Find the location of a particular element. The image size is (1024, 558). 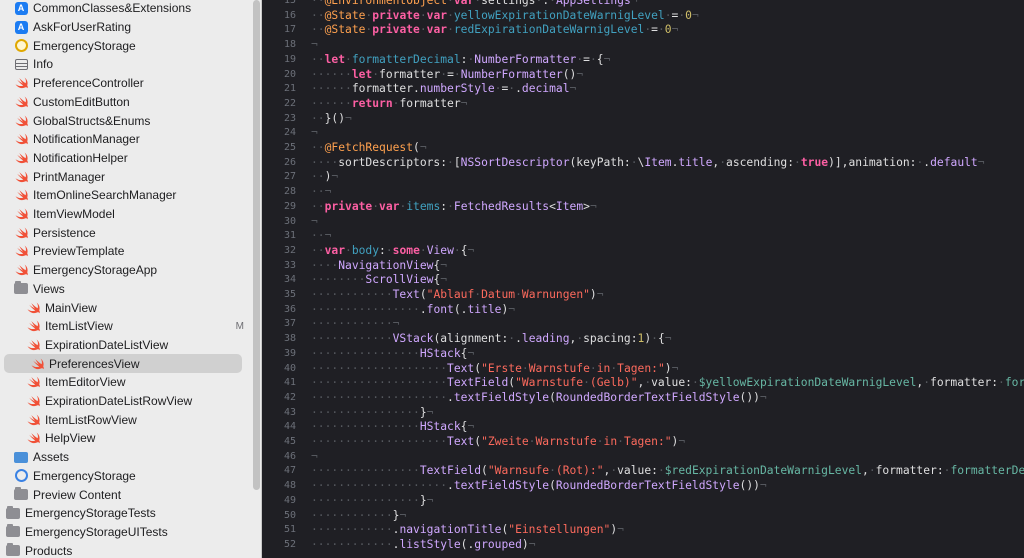

code-text: ······let·formatter·=·NumberFormatter()¬ is located at coordinates (447, 75).